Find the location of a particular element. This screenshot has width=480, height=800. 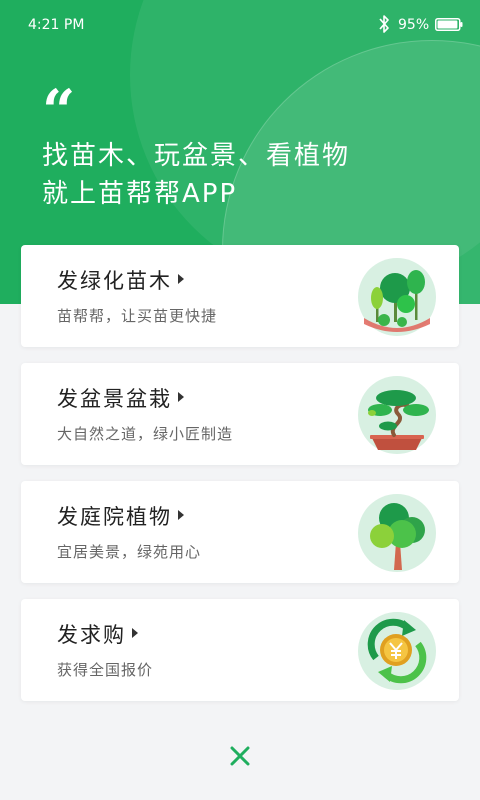

card-title-text: 发绿化苗木 is located at coordinates (114, 281).